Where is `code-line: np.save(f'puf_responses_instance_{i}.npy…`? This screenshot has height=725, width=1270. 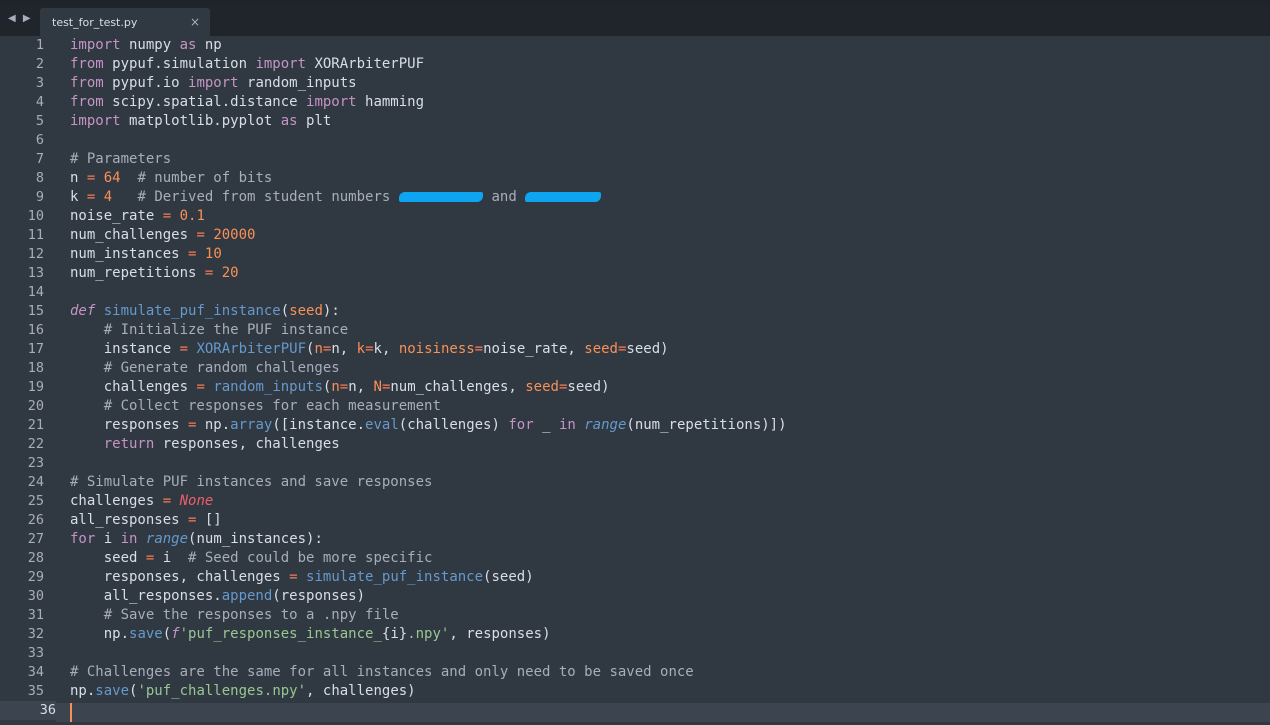
code-line: np.save(f'puf_responses_instance_{i}.npy… is located at coordinates (665, 634).